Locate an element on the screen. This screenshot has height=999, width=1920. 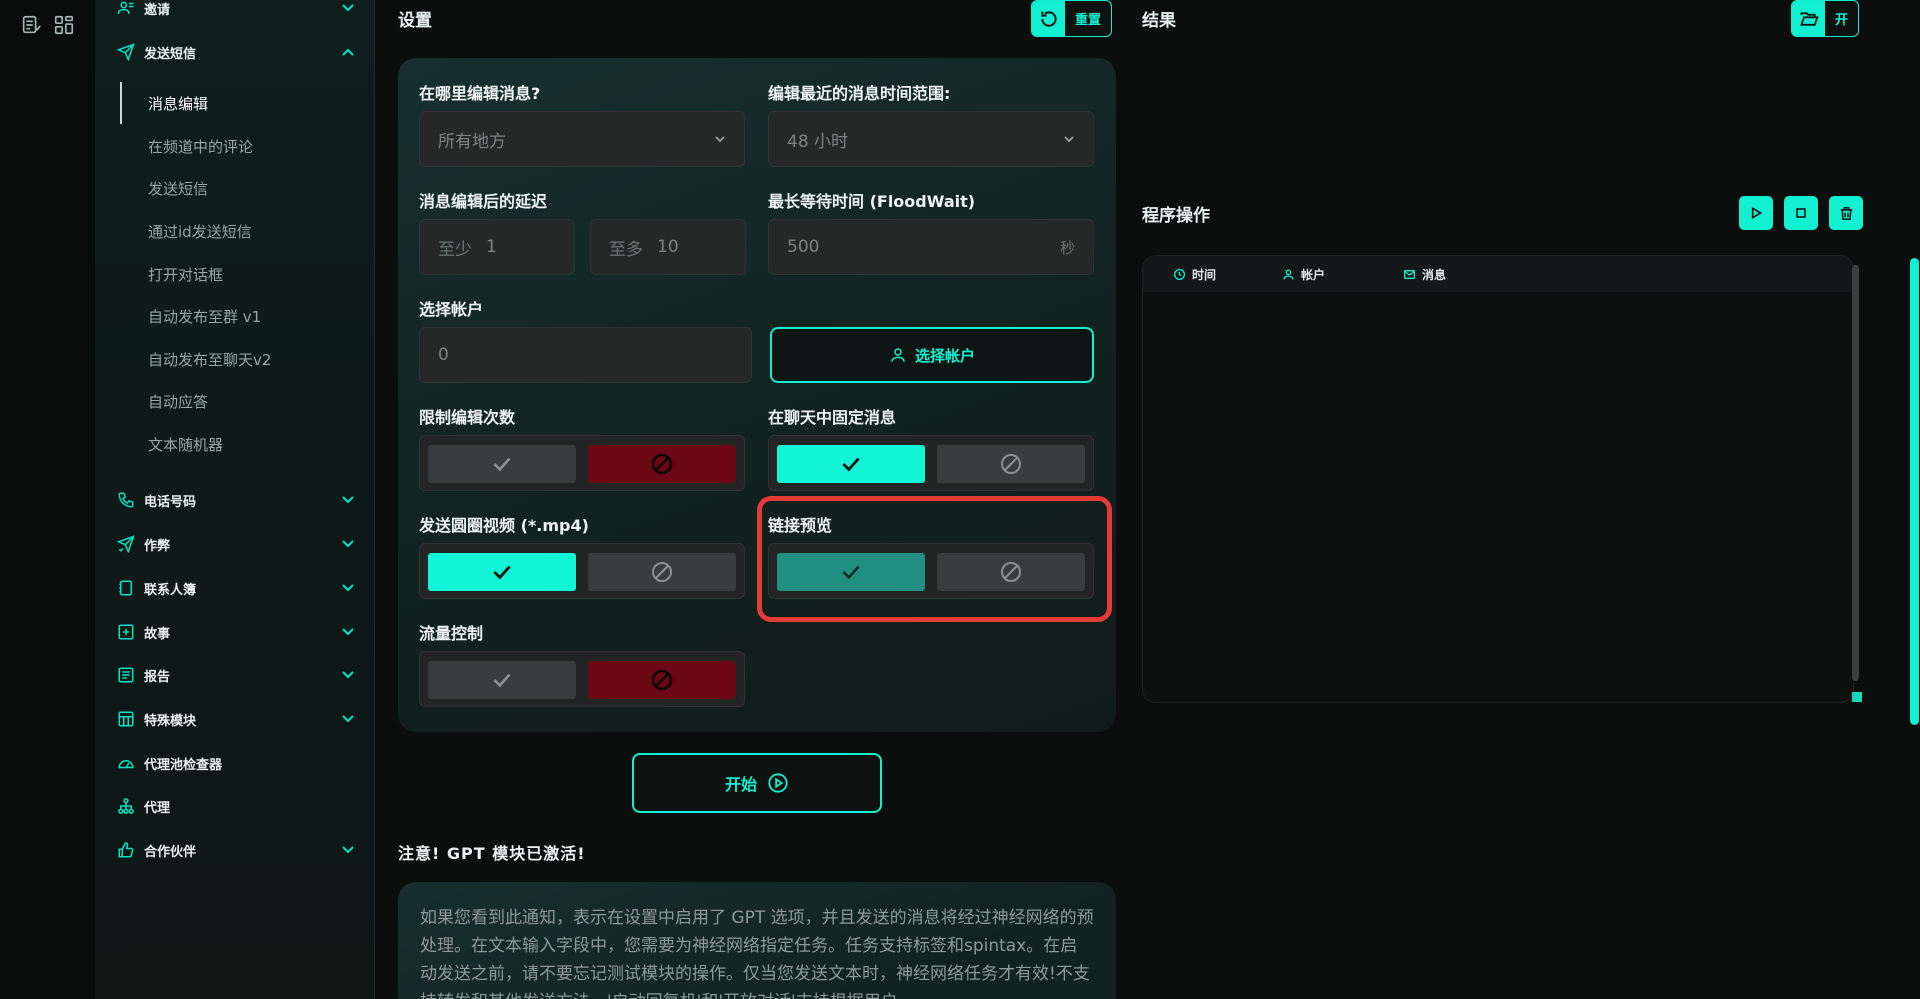
choose-accounts-button: 选择帐户 is located at coordinates (932, 355).